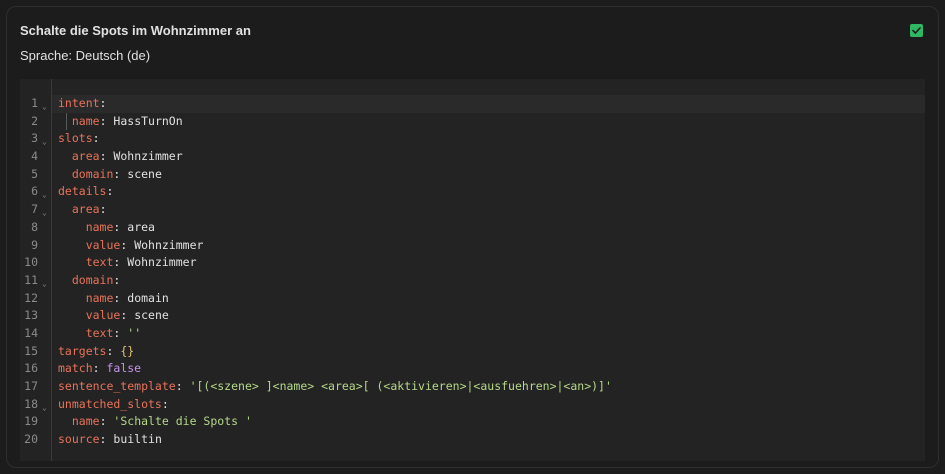 The width and height of the screenshot is (945, 474). I want to click on yaml-key: intent, so click(79, 103).